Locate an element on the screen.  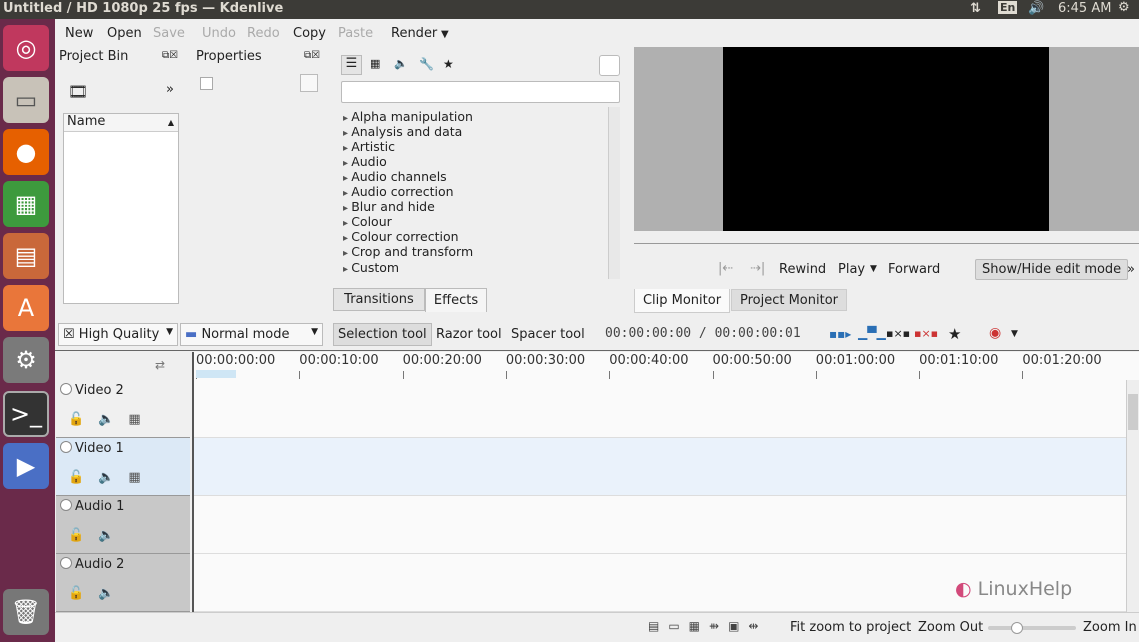
spacer-tool-button: Spacer tool is located at coordinates (548, 334).